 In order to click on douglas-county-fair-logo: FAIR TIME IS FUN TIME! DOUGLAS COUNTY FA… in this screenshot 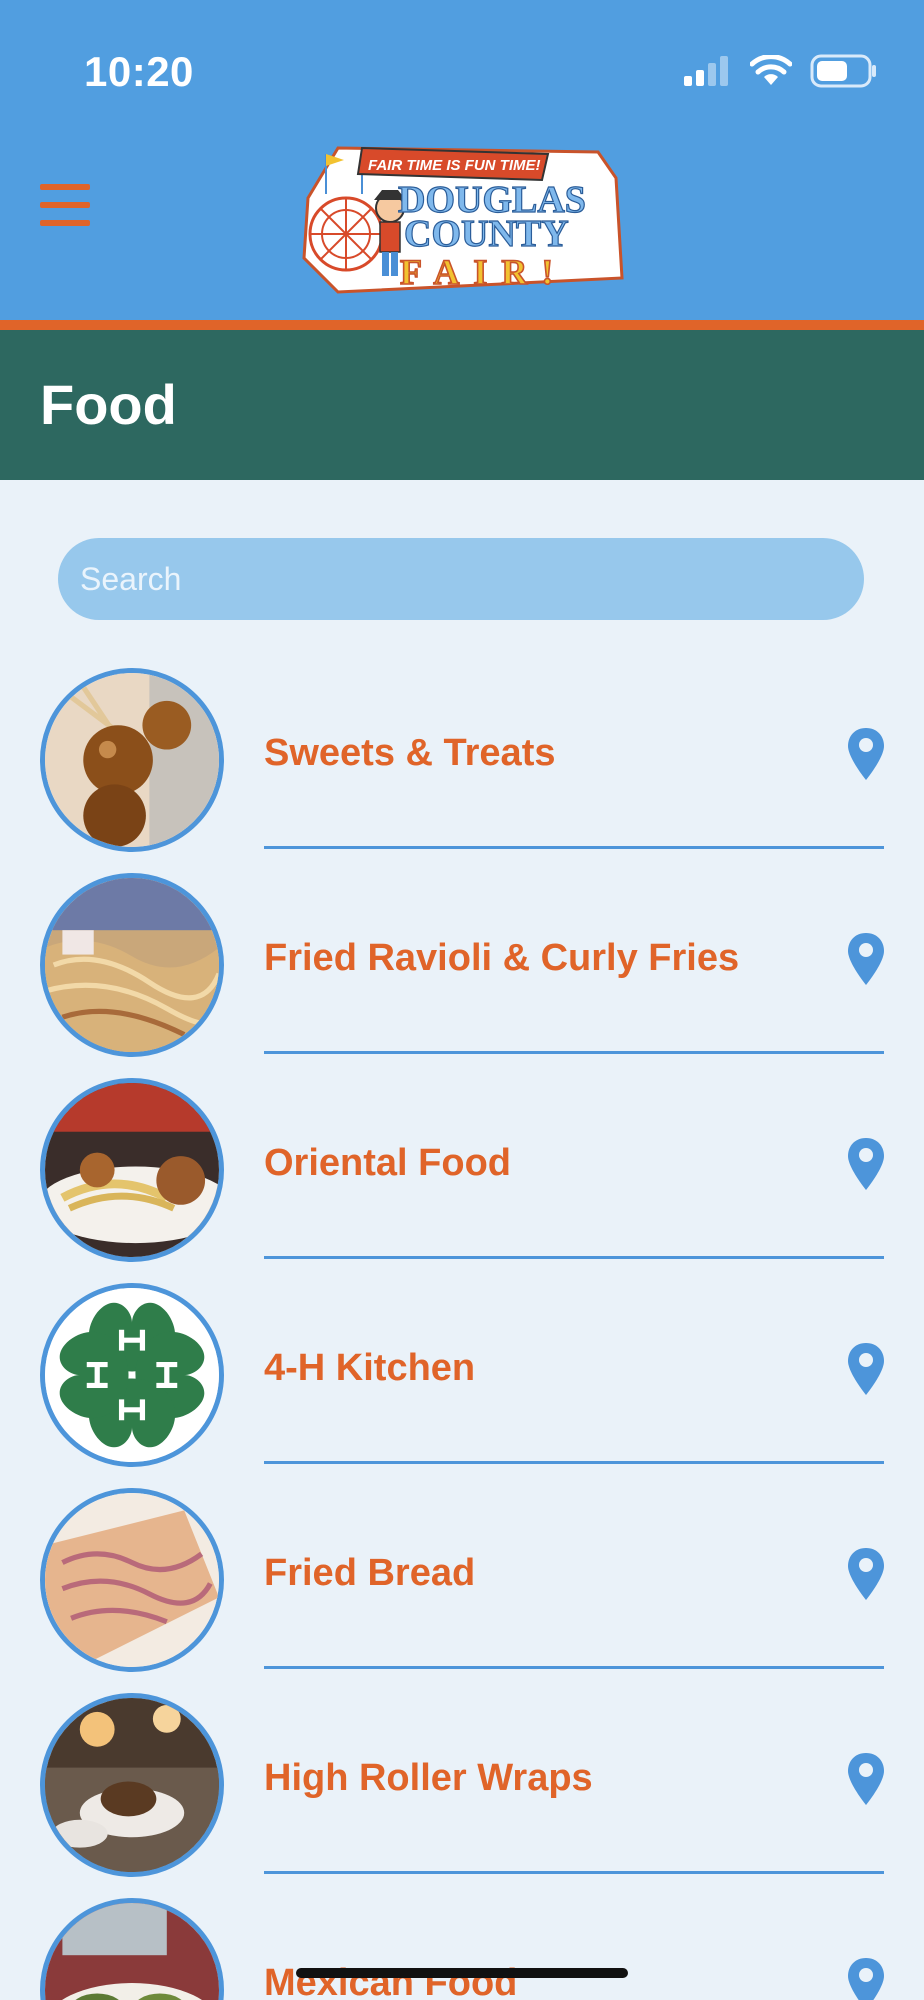, I will do `click(463, 220)`.